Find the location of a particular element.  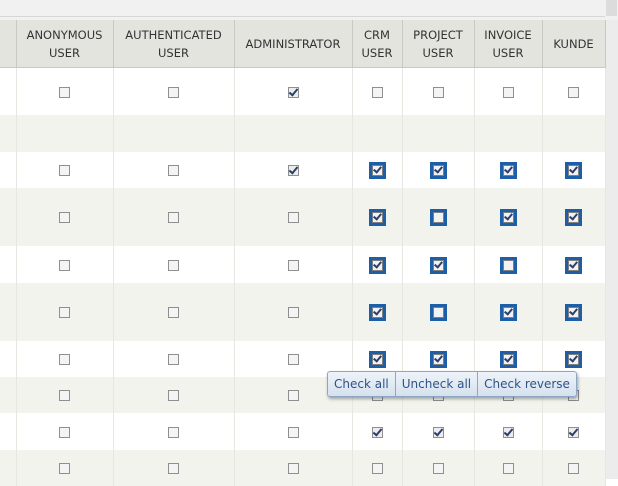

vertical-scrollbar is located at coordinates (611, 249).